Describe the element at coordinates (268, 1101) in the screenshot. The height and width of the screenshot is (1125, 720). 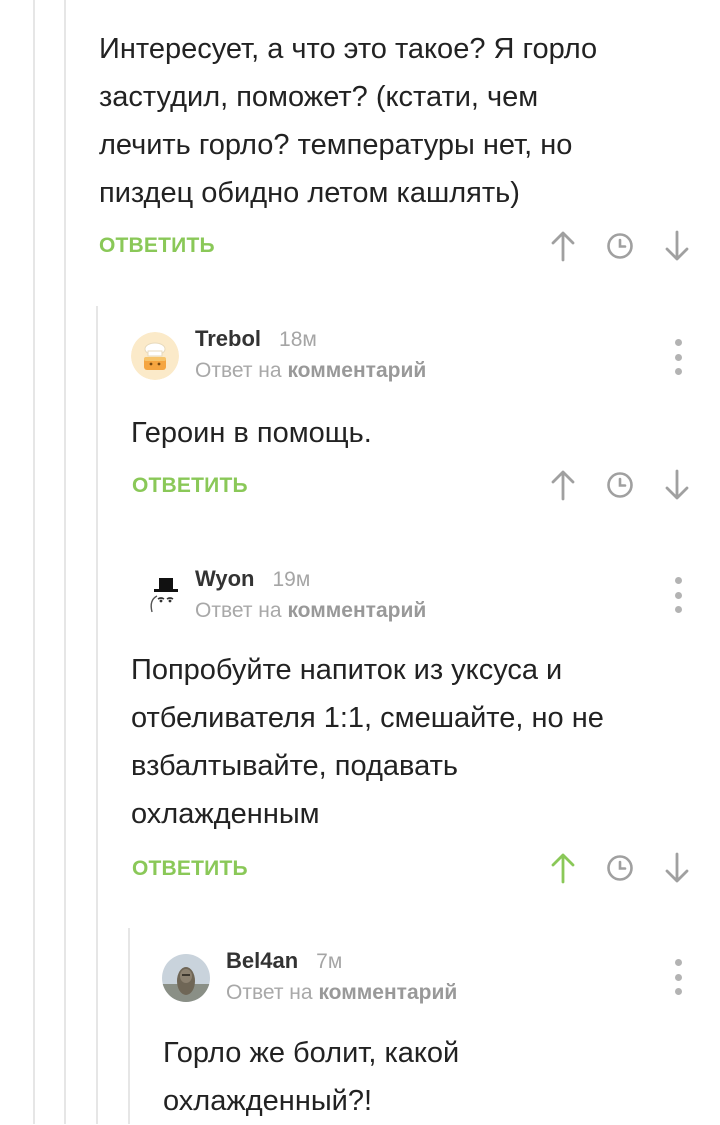
I see `comment-text-line: охлажденный?!` at that location.